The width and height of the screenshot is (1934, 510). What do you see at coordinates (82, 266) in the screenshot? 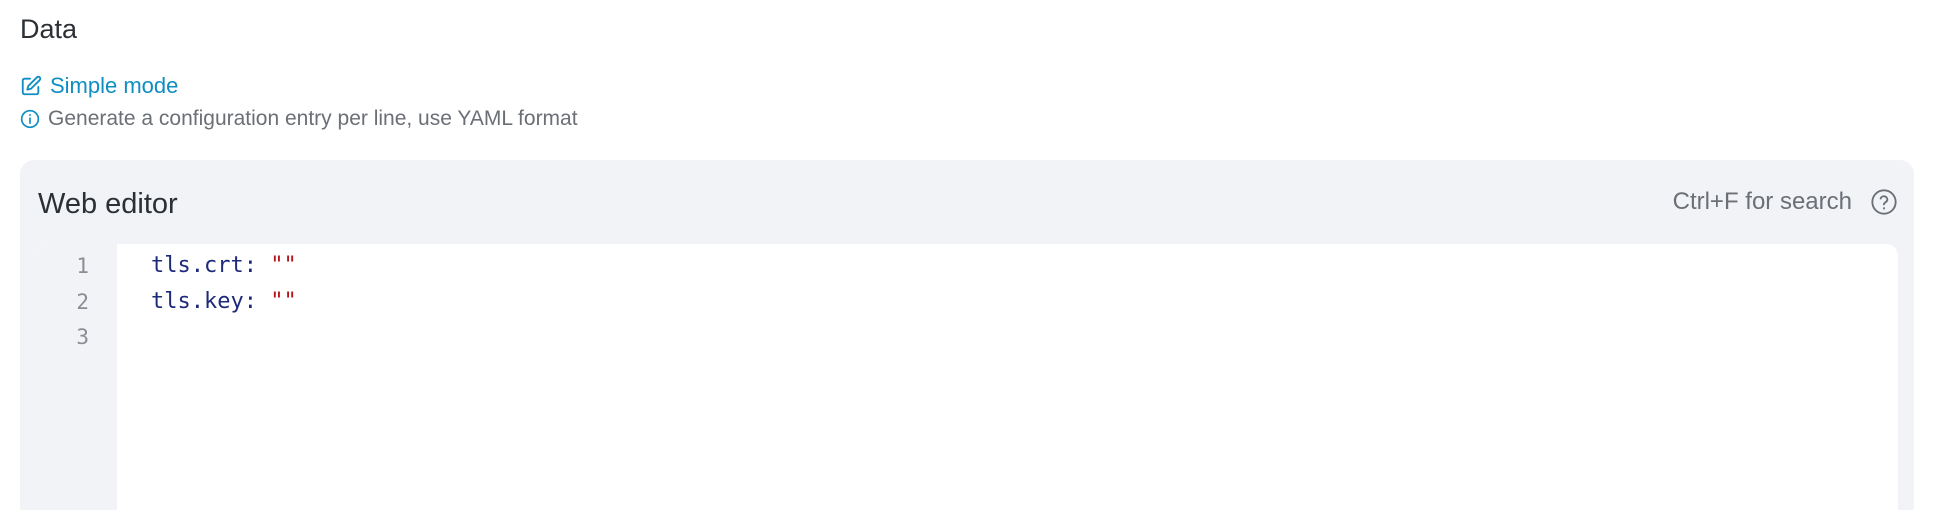
I see `line-number: 1` at bounding box center [82, 266].